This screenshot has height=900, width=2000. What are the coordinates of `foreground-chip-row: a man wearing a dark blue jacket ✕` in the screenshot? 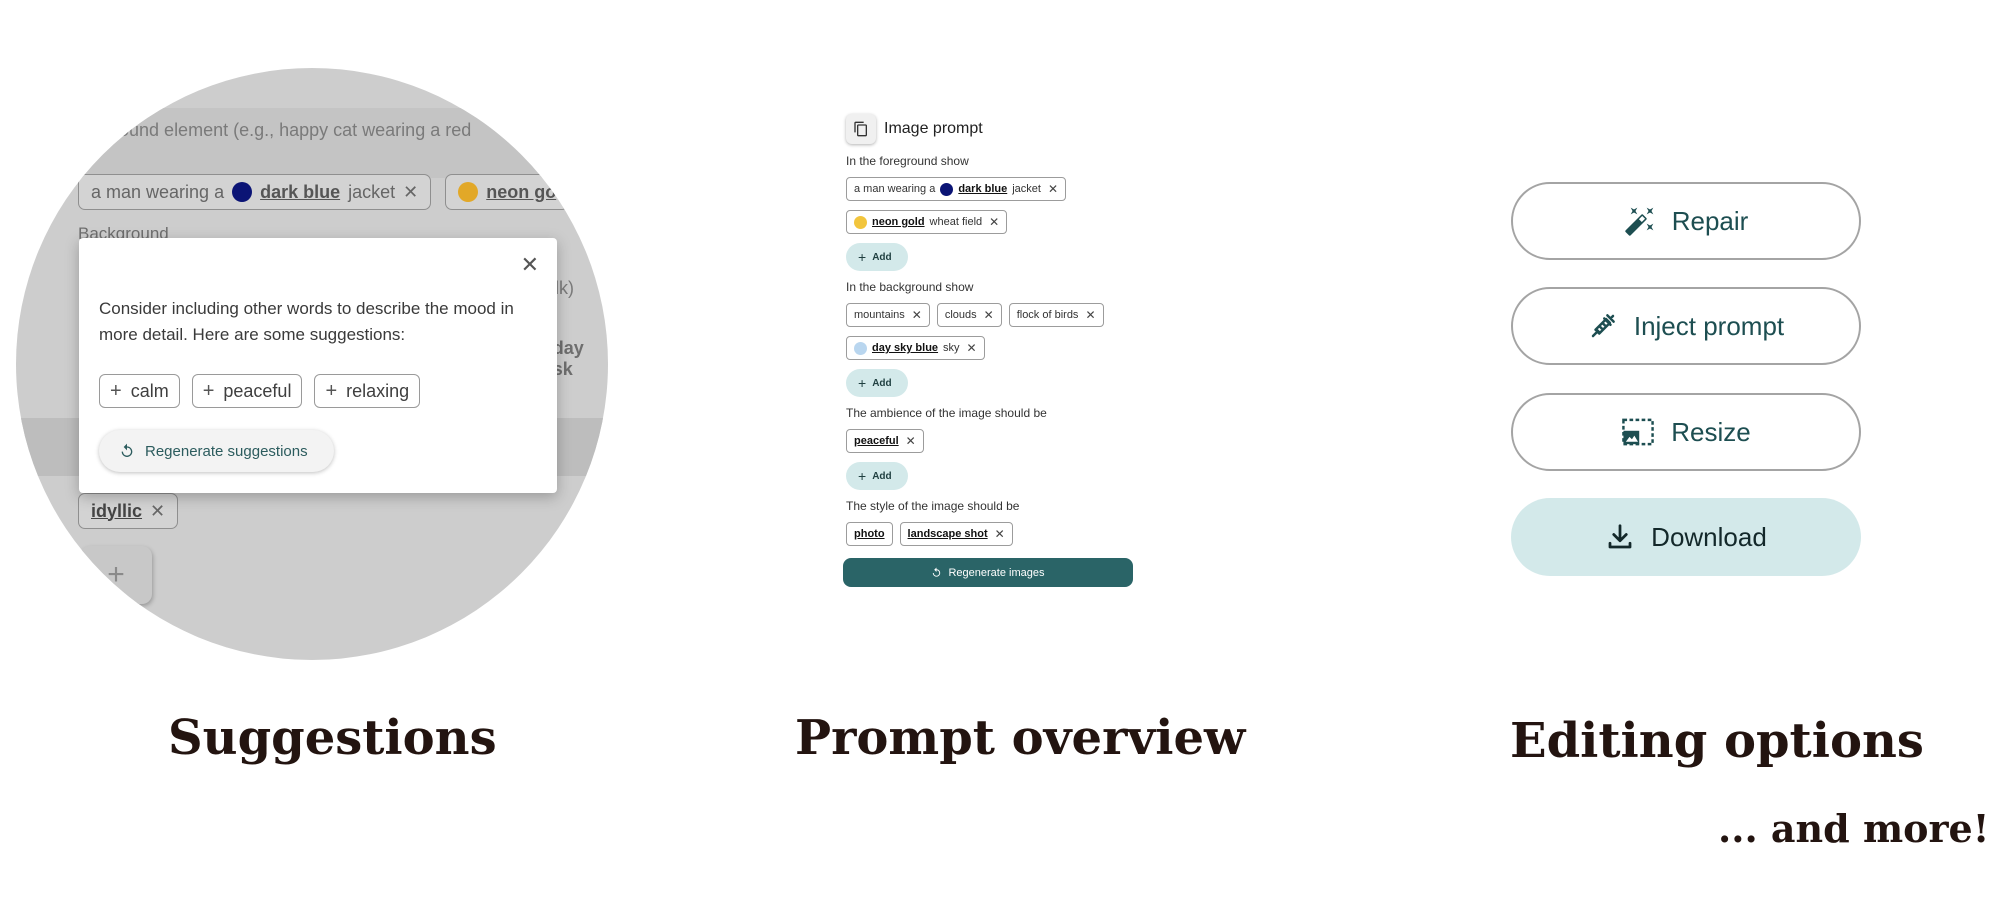 It's located at (996, 189).